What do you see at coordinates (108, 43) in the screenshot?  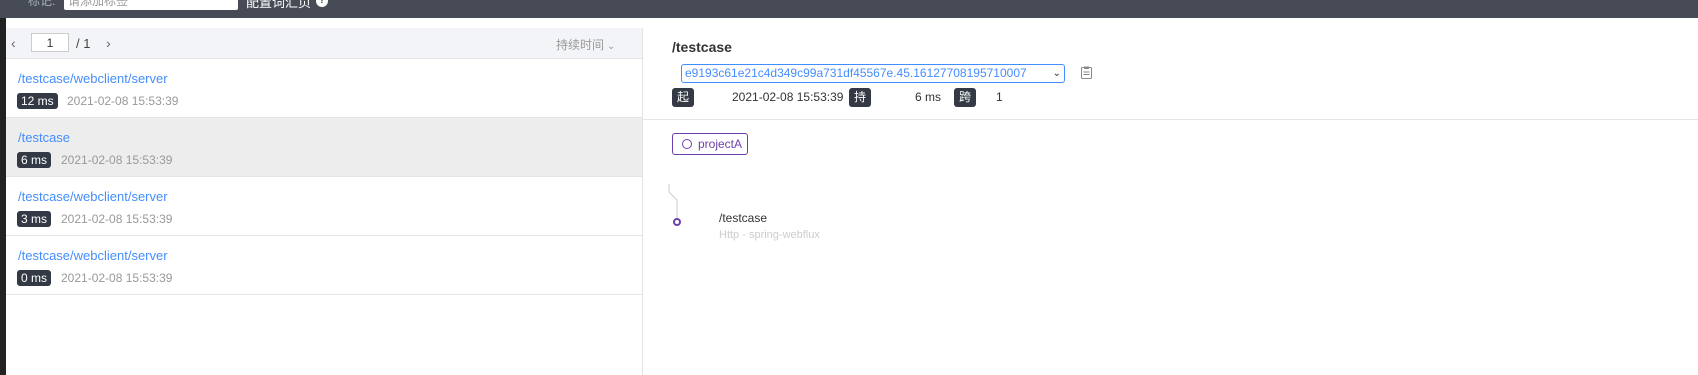 I see `chevron-right-icon: ›` at bounding box center [108, 43].